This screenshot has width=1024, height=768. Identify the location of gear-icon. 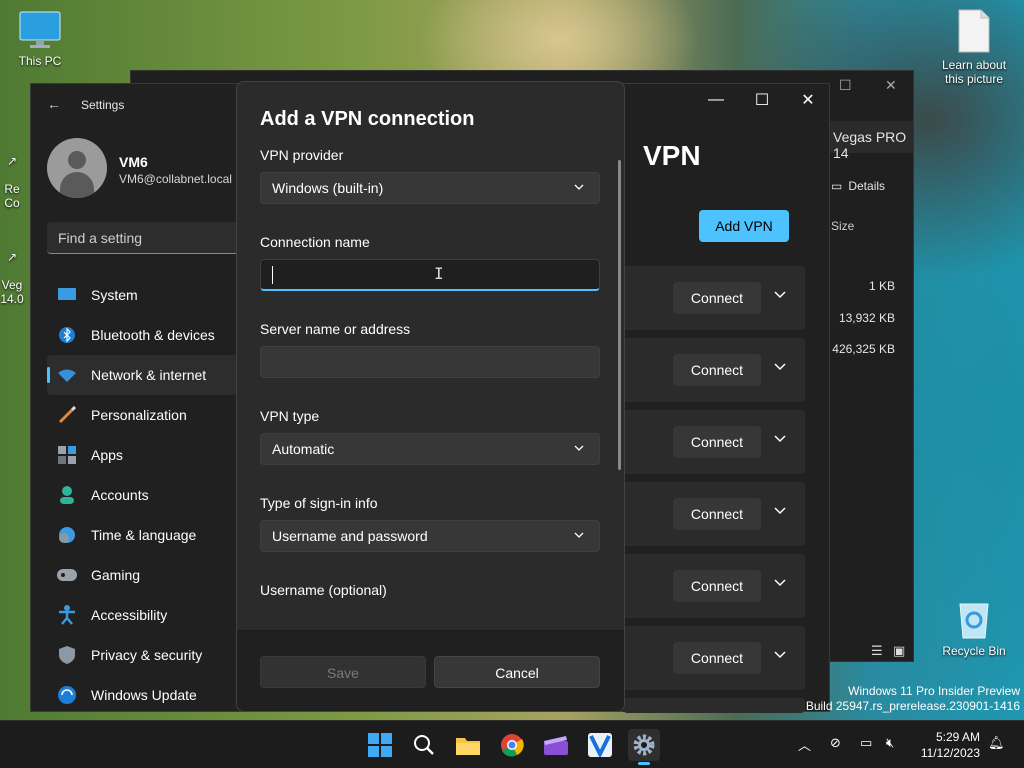
(644, 745).